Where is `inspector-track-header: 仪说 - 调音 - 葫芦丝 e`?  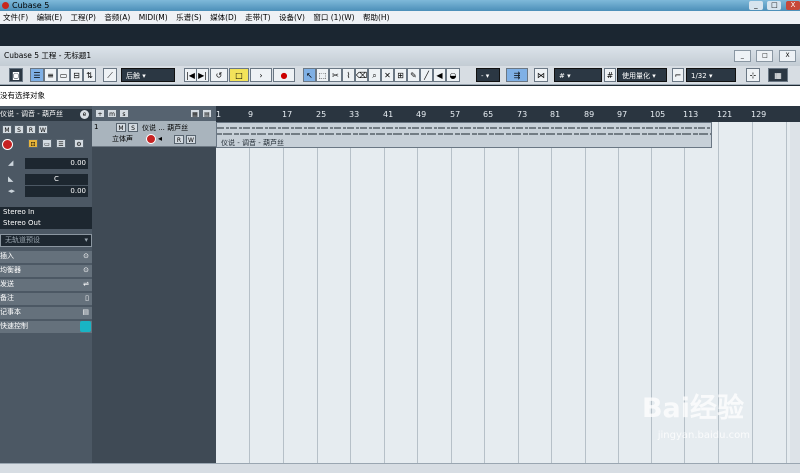 inspector-track-header: 仪说 - 调音 - 葫芦丝 e is located at coordinates (46, 115).